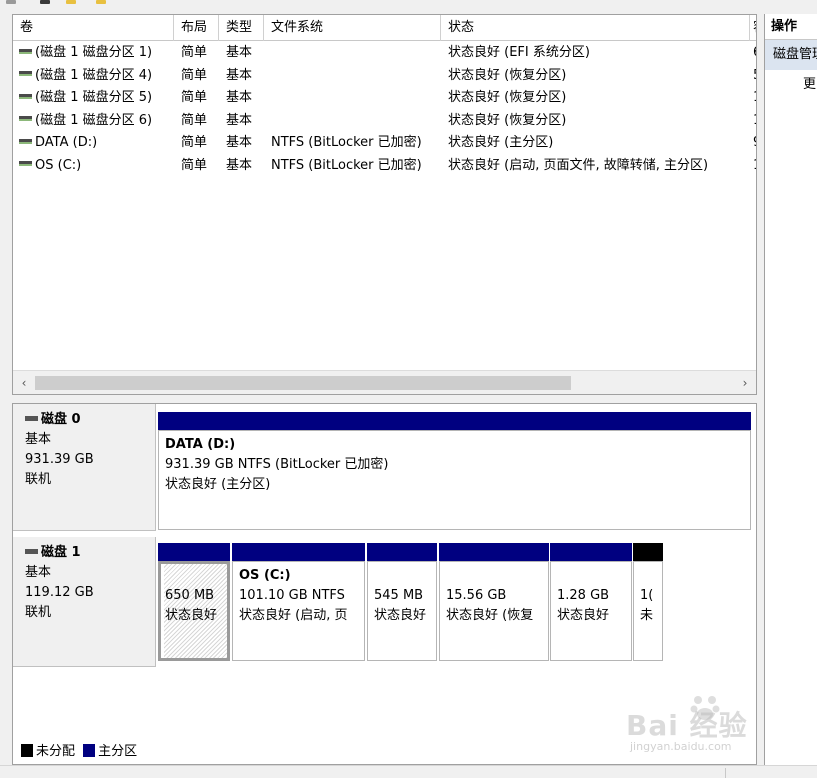 The width and height of the screenshot is (817, 778). I want to click on partition-block: 1( 未, so click(648, 602).